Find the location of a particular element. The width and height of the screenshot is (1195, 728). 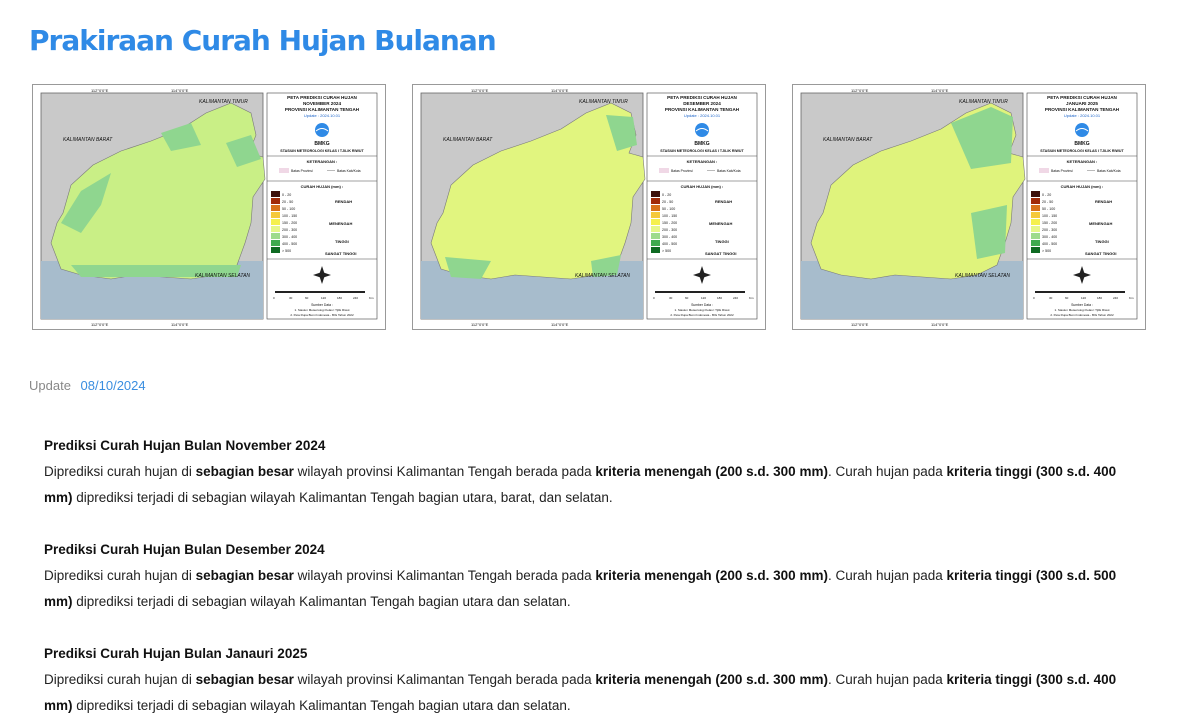

scale-label: 60 is located at coordinates (1067, 298).